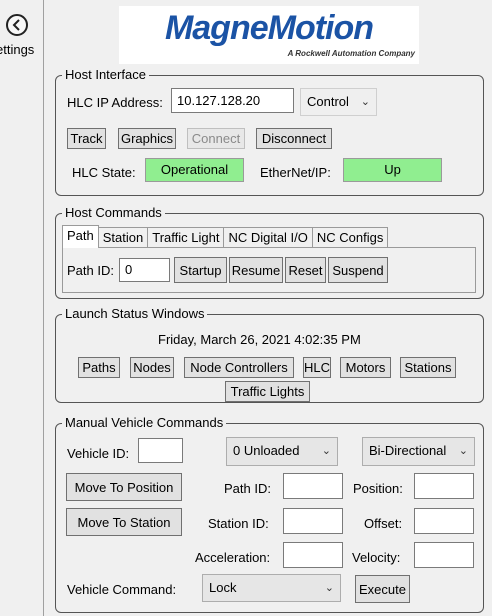 This screenshot has width=492, height=616. What do you see at coordinates (408, 450) in the screenshot?
I see `direction-value: Bi-Directional` at bounding box center [408, 450].